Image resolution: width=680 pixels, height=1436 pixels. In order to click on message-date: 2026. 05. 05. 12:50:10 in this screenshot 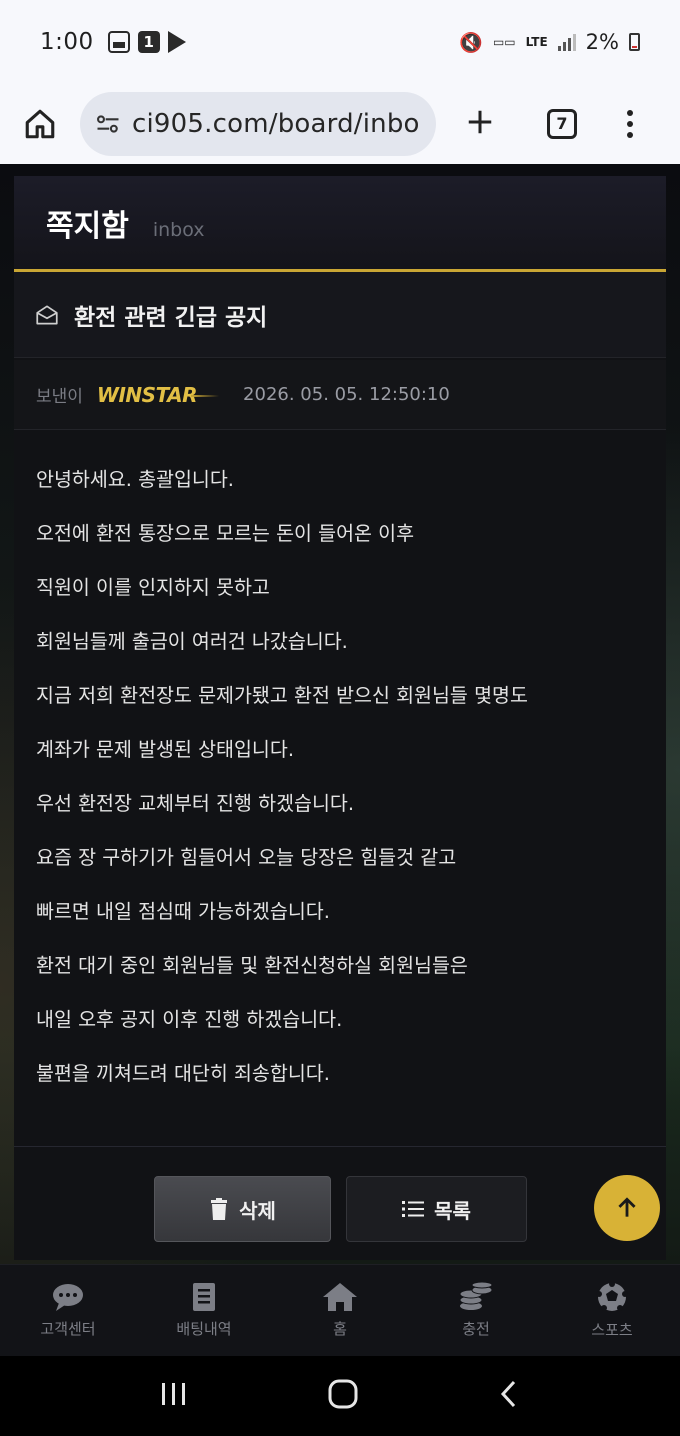, I will do `click(346, 394)`.